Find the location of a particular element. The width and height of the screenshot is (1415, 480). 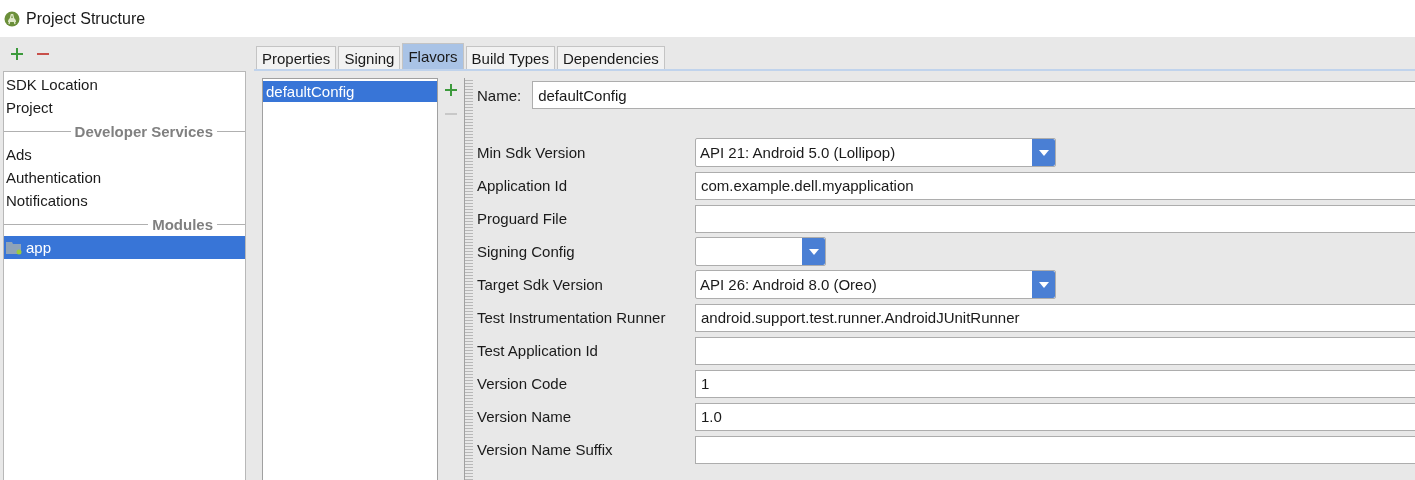

field-label: Proguard File is located at coordinates (523, 218).